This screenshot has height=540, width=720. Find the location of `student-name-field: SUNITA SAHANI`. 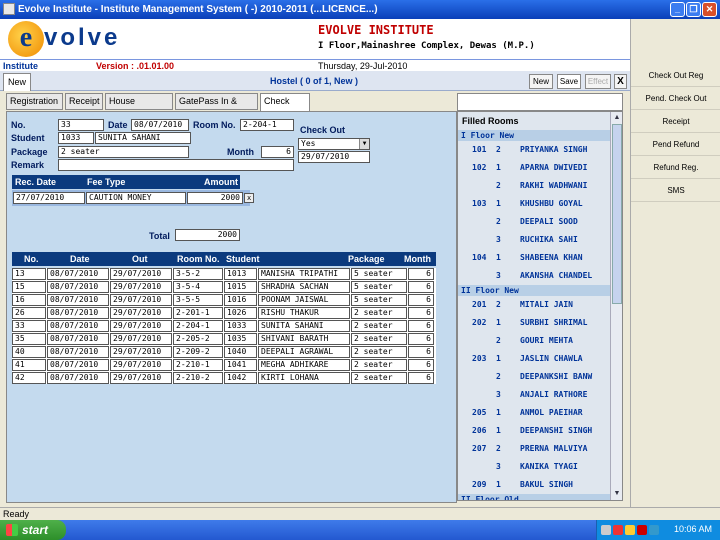

student-name-field: SUNITA SAHANI is located at coordinates (143, 138).